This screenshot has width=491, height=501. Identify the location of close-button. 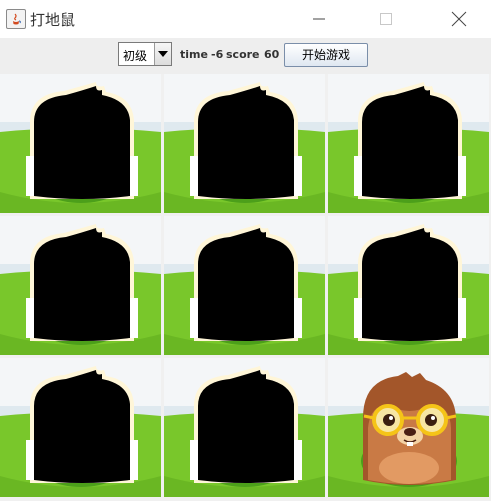
(458, 19).